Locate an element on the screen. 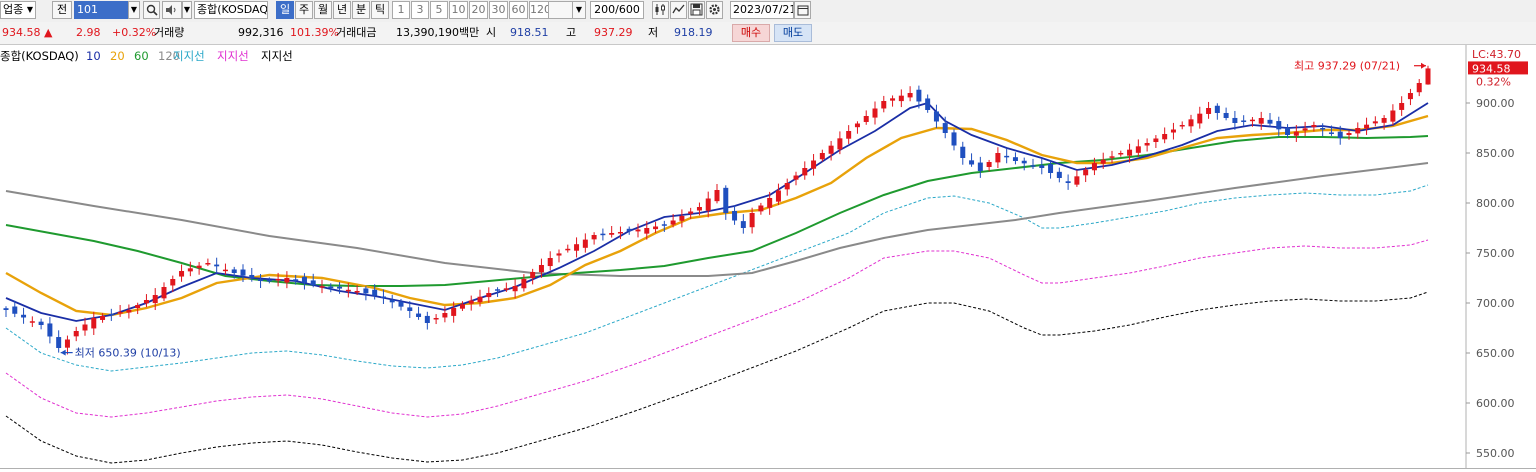  price-change-pct: +0.32% is located at coordinates (134, 32).